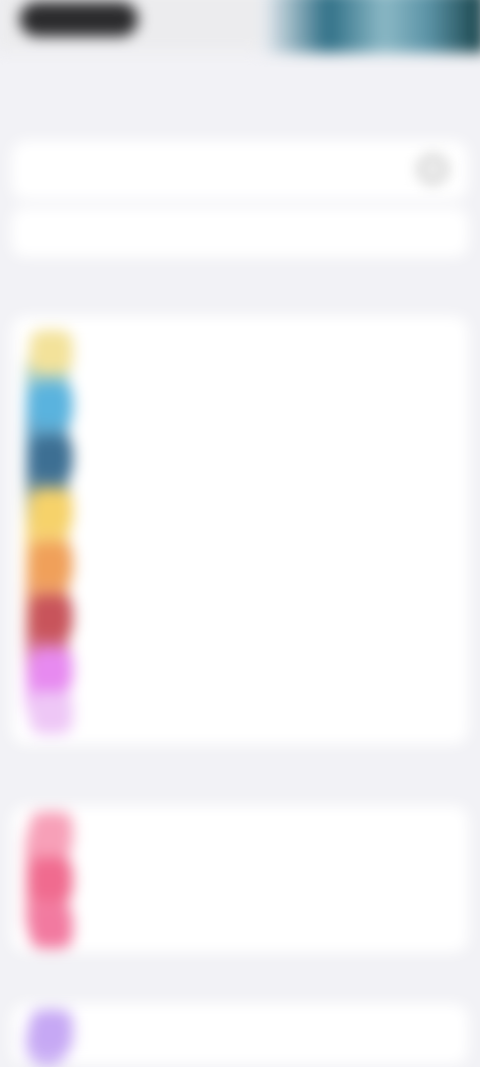  Describe the element at coordinates (79, 19) in the screenshot. I see `dynamic-island` at that location.